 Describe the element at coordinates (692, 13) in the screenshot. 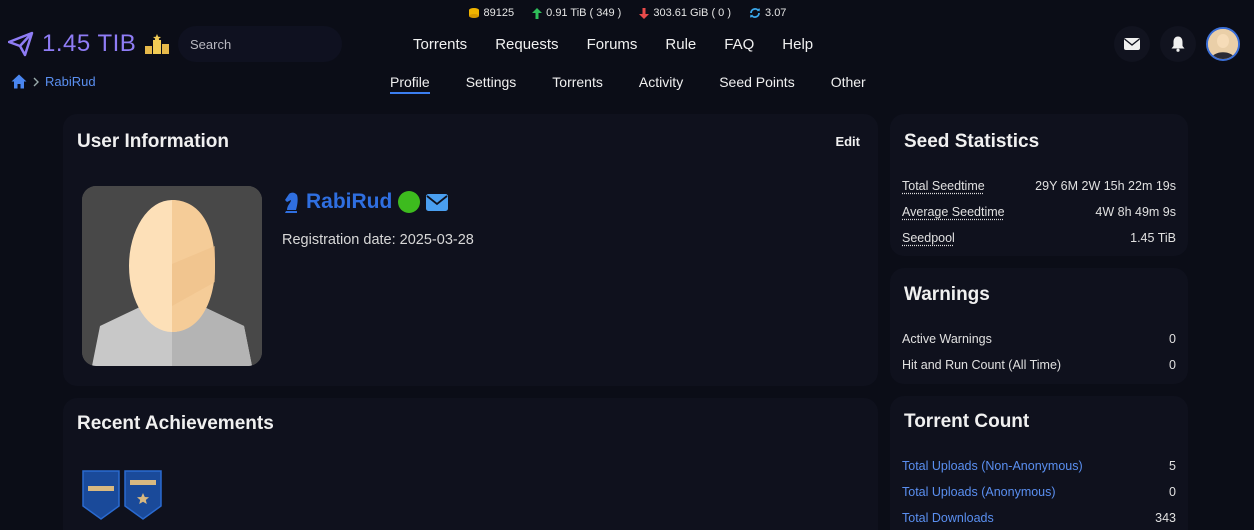

I see `download-value: 303.61 GiB ( 0 )` at that location.